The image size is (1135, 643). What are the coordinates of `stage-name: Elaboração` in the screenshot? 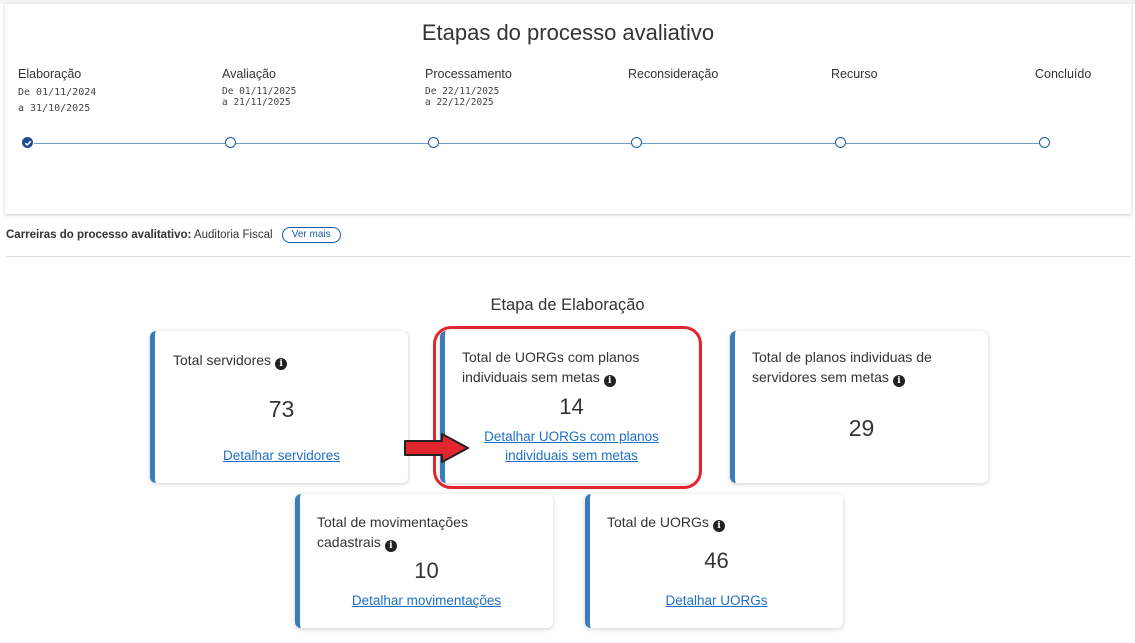 It's located at (50, 74).